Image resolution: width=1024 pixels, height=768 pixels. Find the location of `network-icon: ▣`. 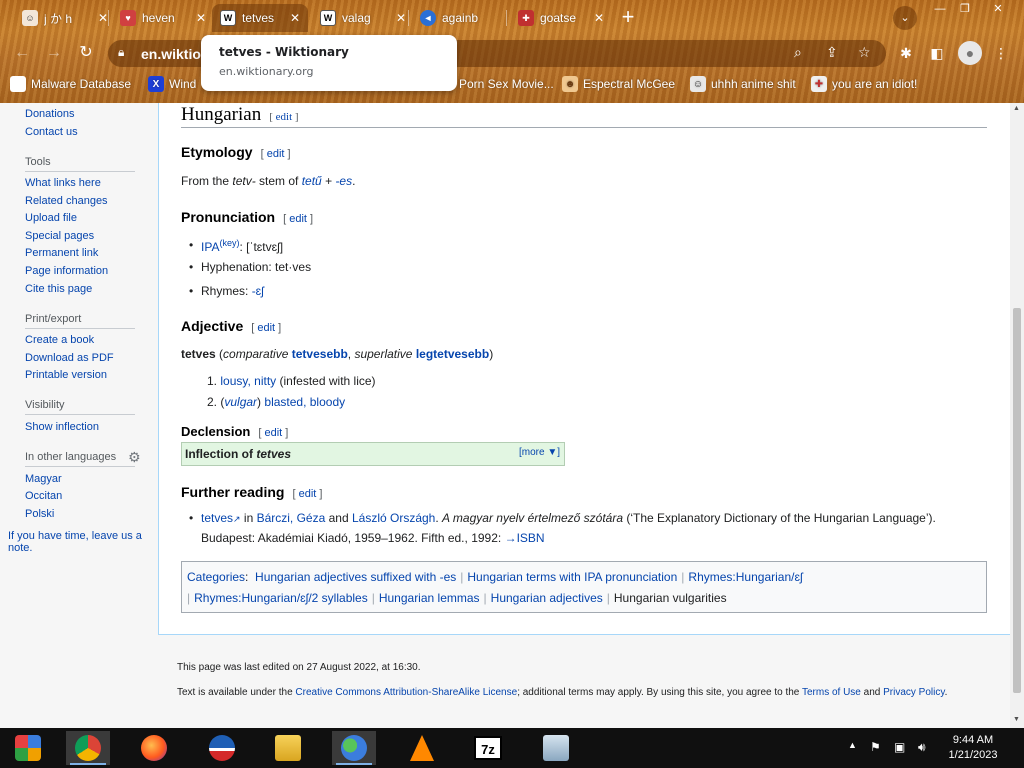

network-icon: ▣ is located at coordinates (899, 747).